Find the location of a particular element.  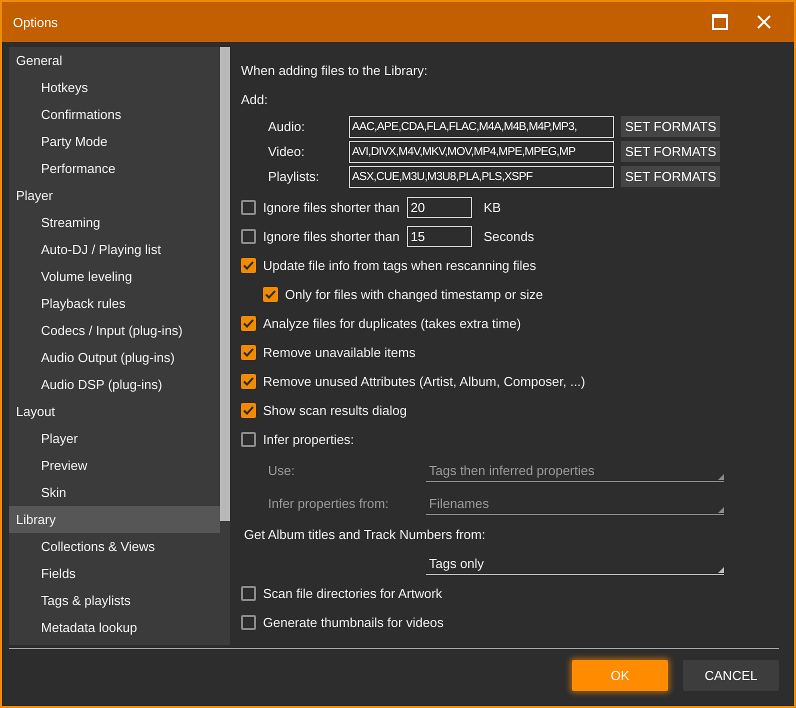

field-label: Use: is located at coordinates (282, 470).